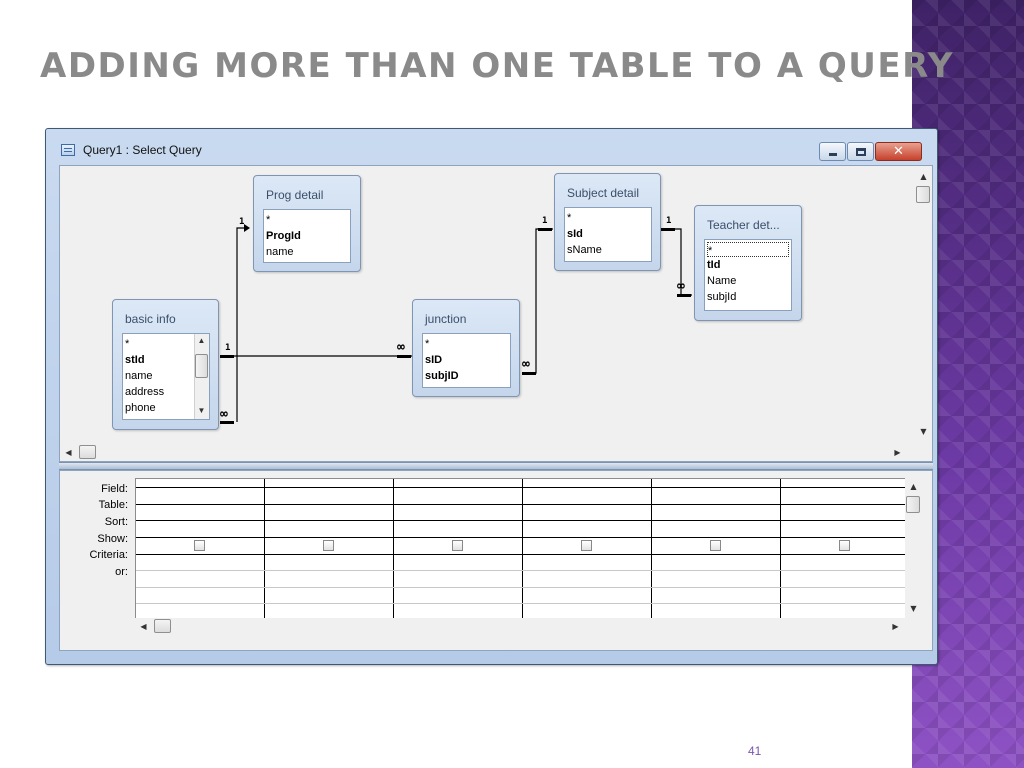 This screenshot has width=1024, height=768. I want to click on field-item: sID, so click(467, 360).